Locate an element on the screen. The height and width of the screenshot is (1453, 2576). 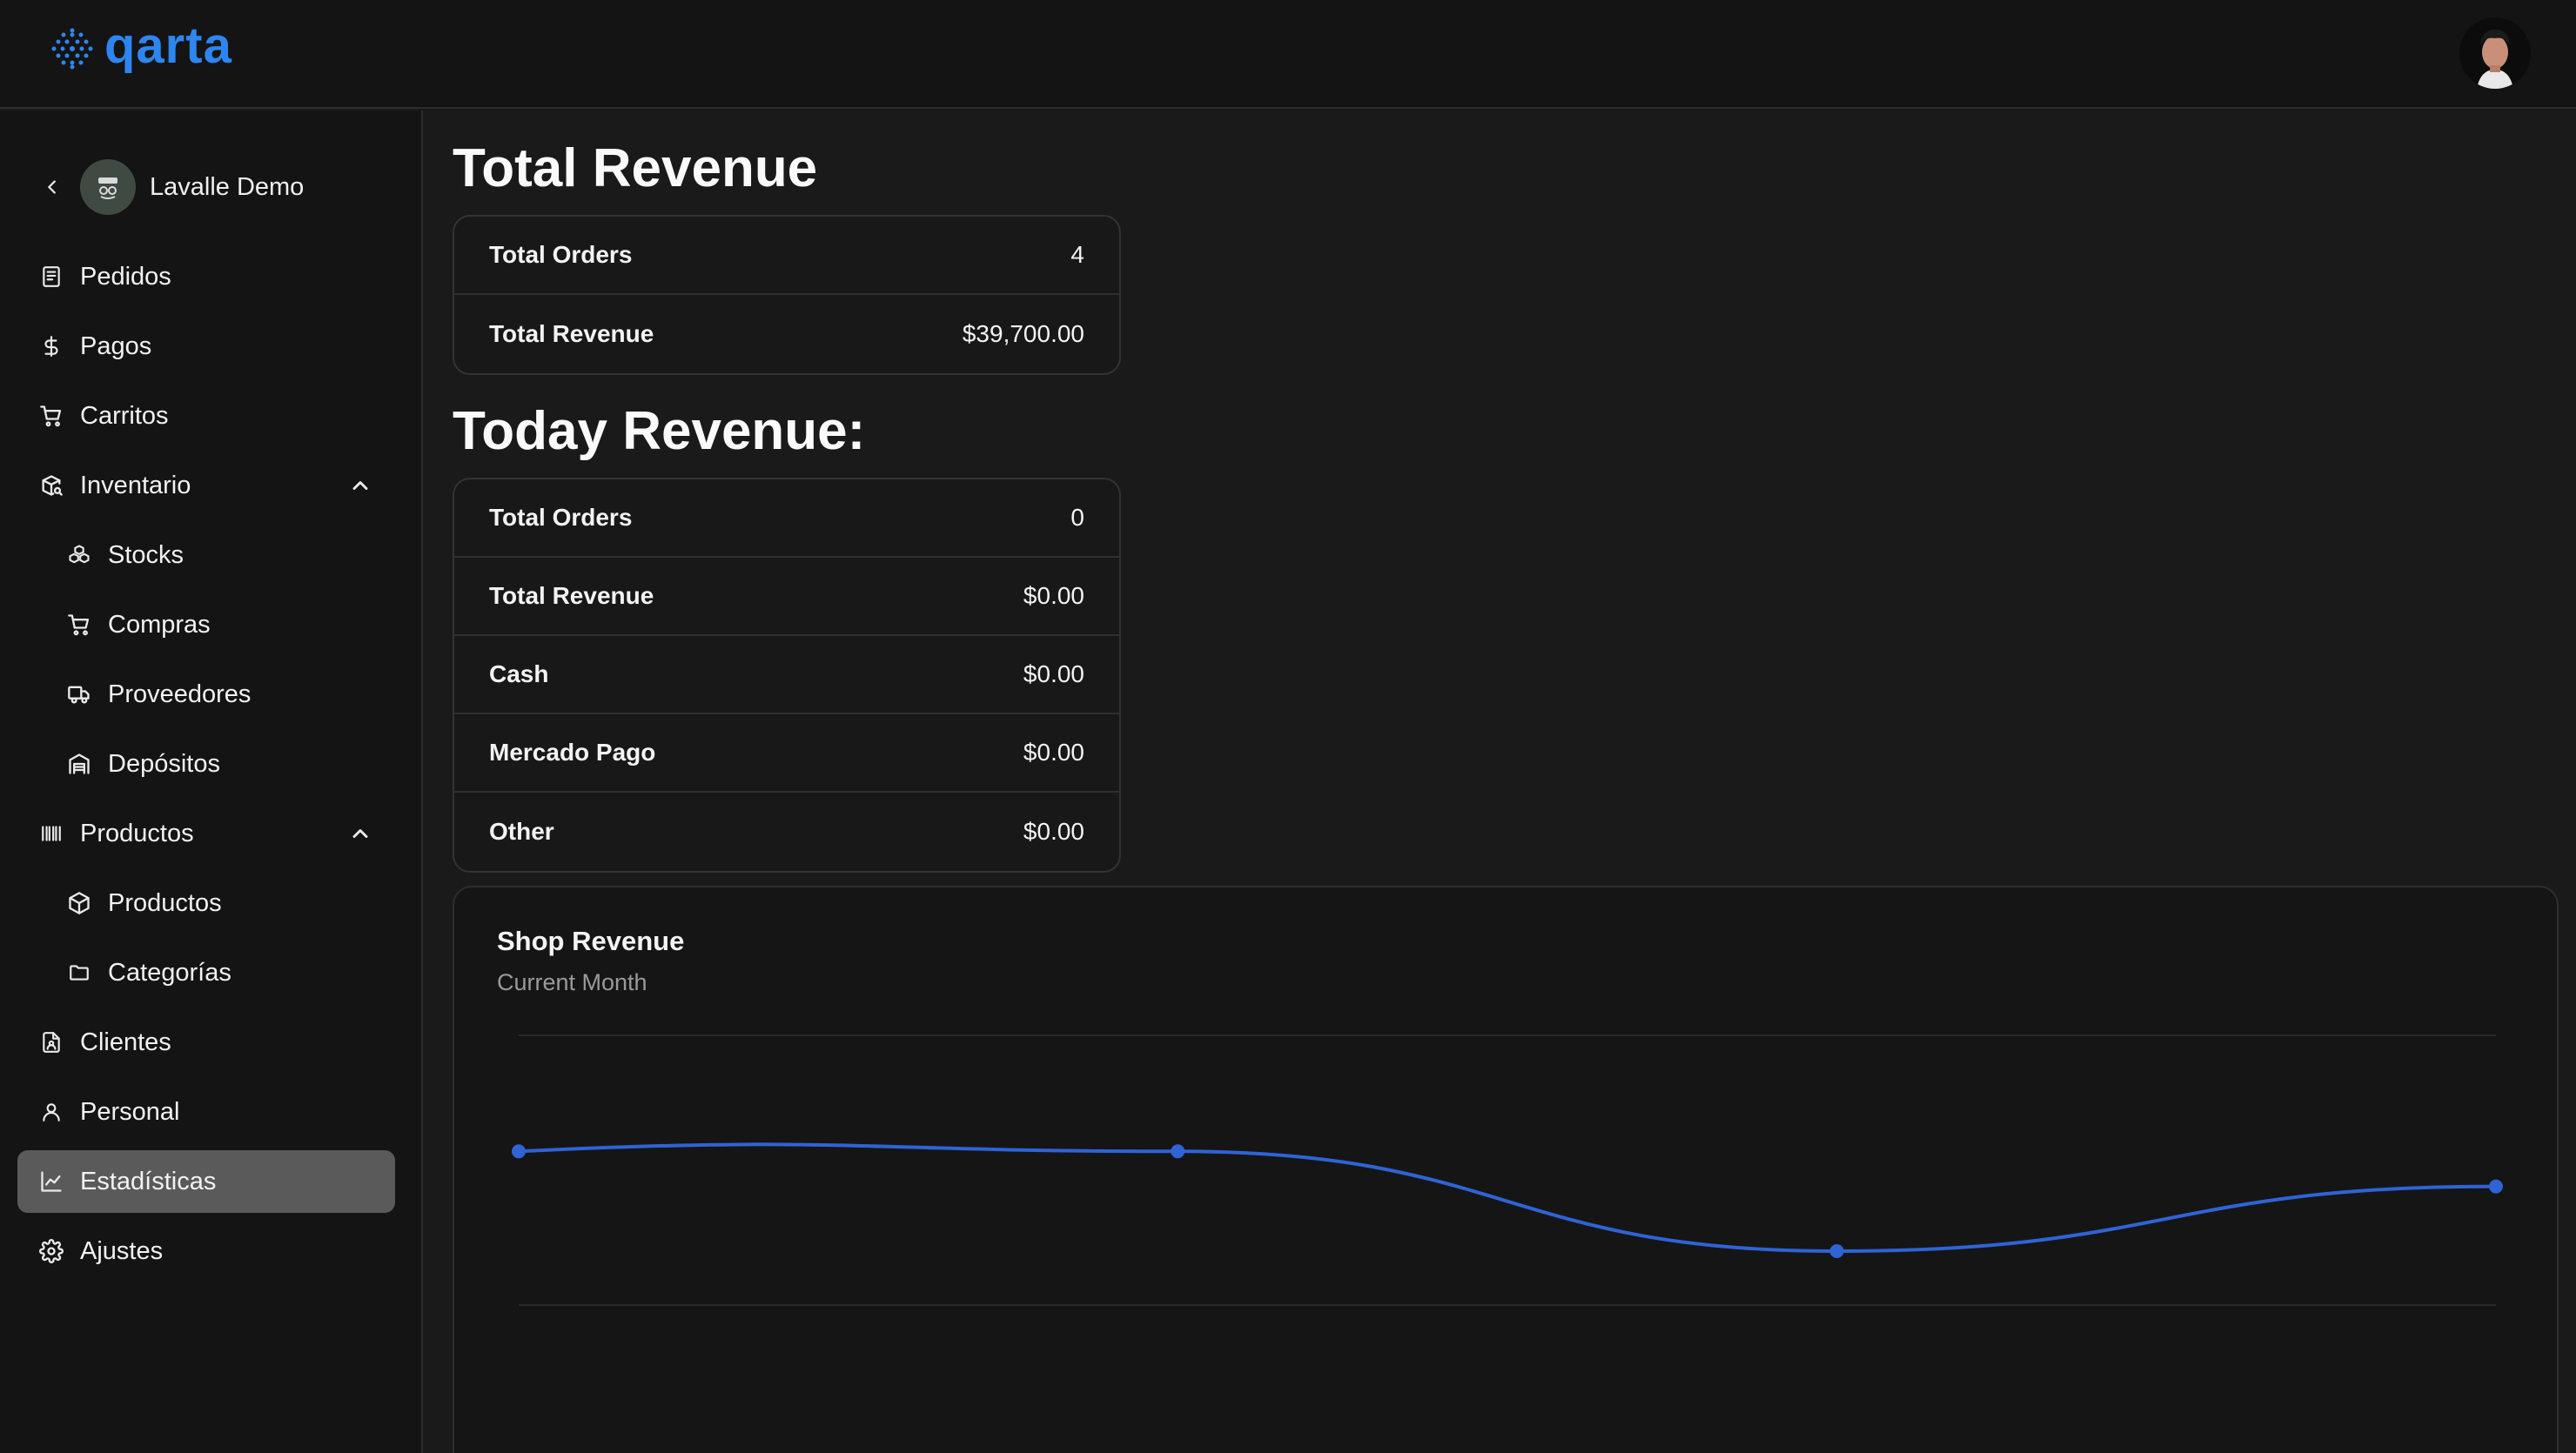
user-avatar-icon is located at coordinates (2495, 53).